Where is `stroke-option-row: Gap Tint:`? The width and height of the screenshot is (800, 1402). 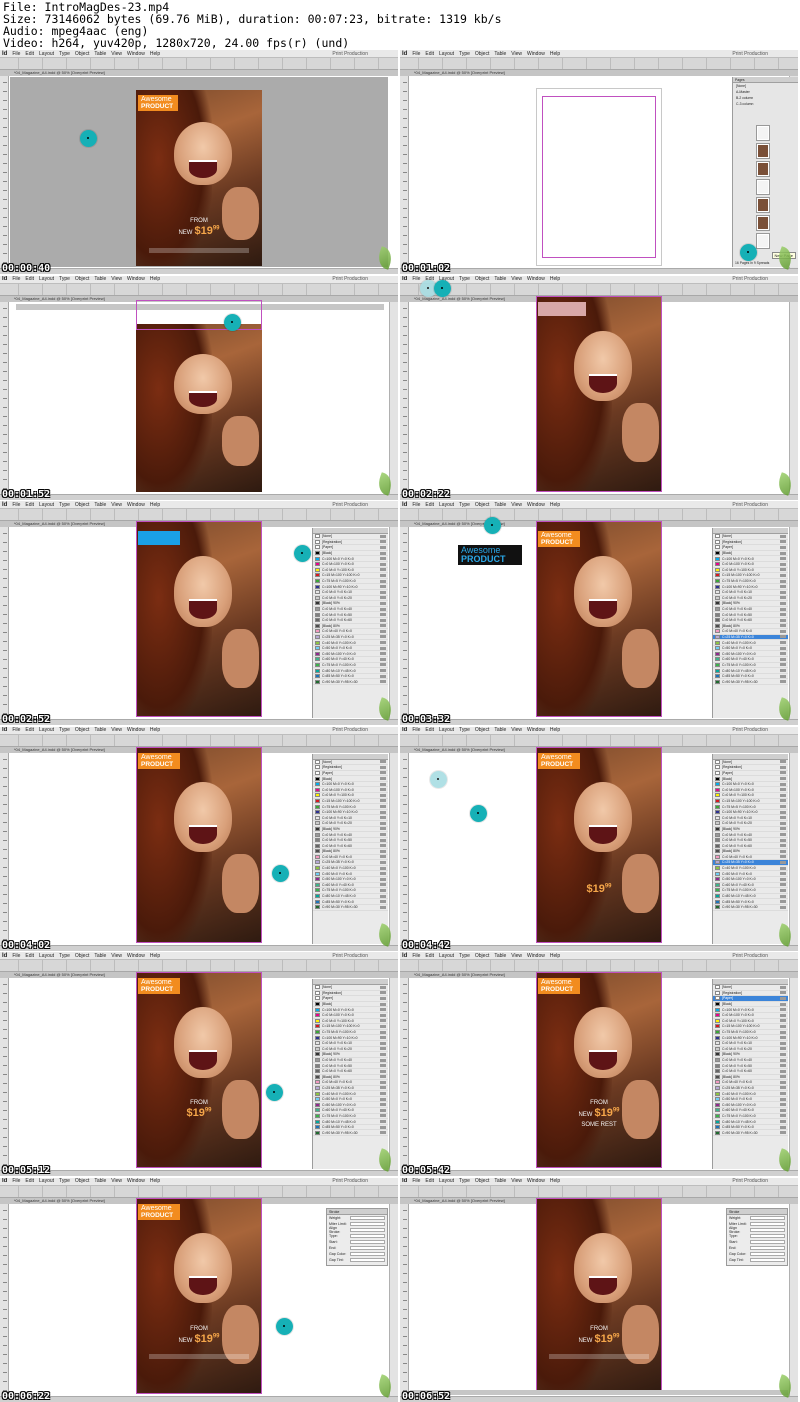 stroke-option-row: Gap Tint: is located at coordinates (757, 1260).